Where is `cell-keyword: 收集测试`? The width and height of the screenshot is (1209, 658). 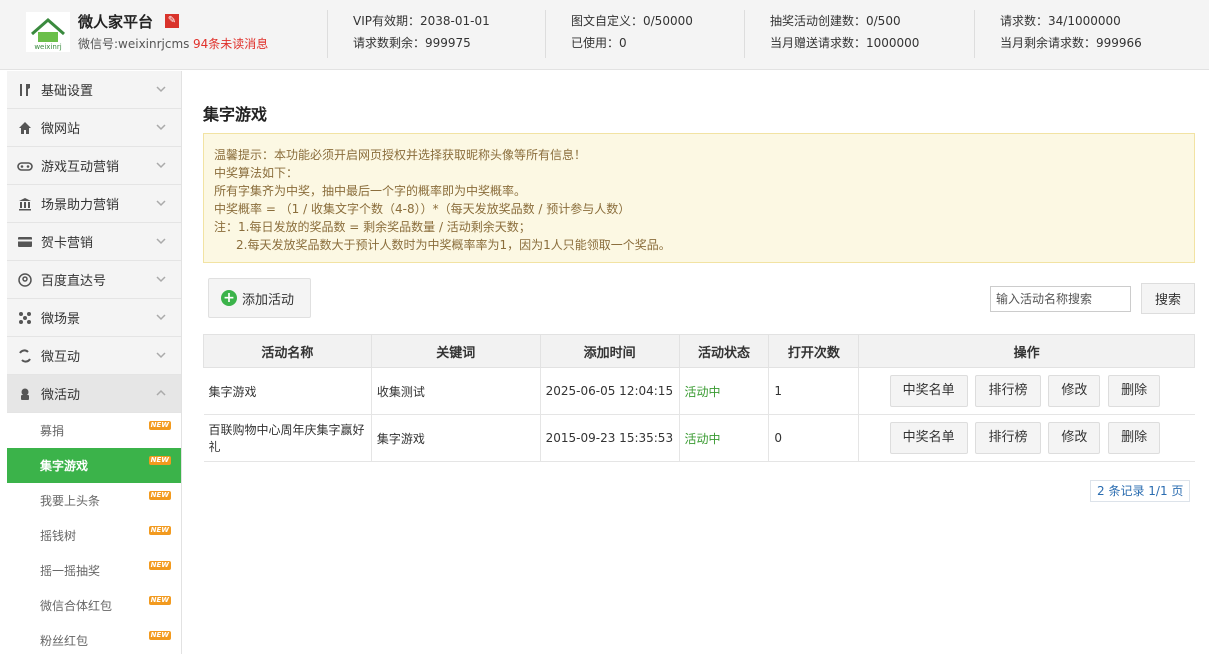
cell-keyword: 收集测试 is located at coordinates (456, 391).